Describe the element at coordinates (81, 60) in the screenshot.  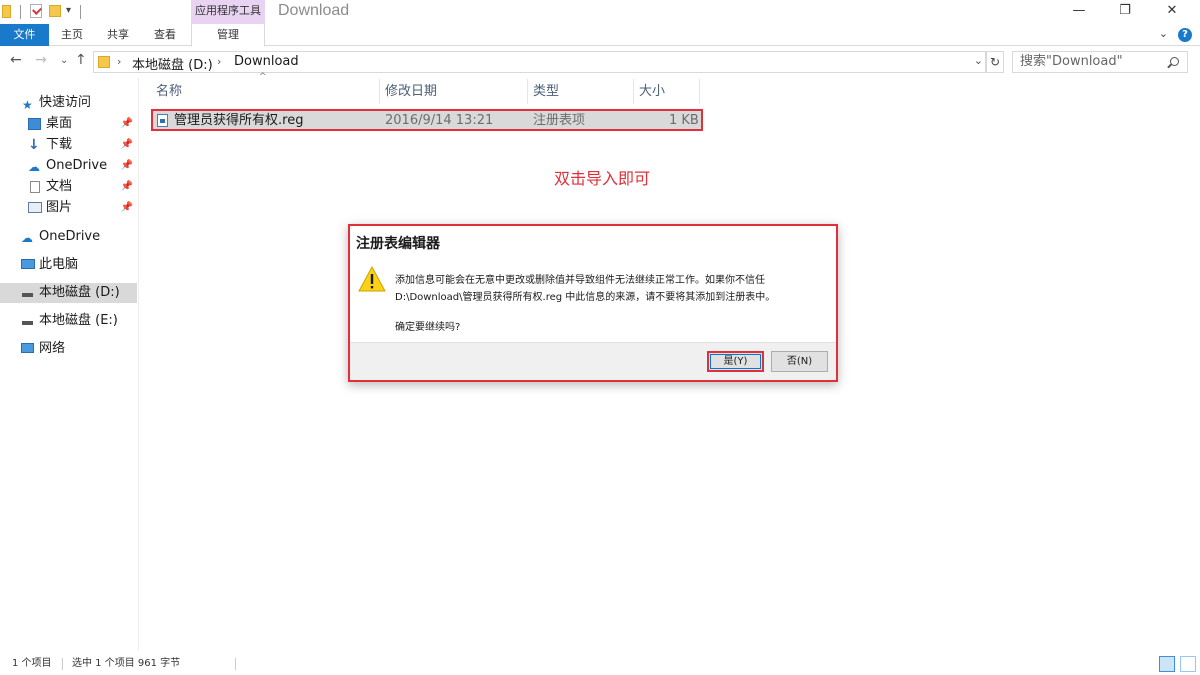
I see `up-arrow-icon: ↑` at that location.